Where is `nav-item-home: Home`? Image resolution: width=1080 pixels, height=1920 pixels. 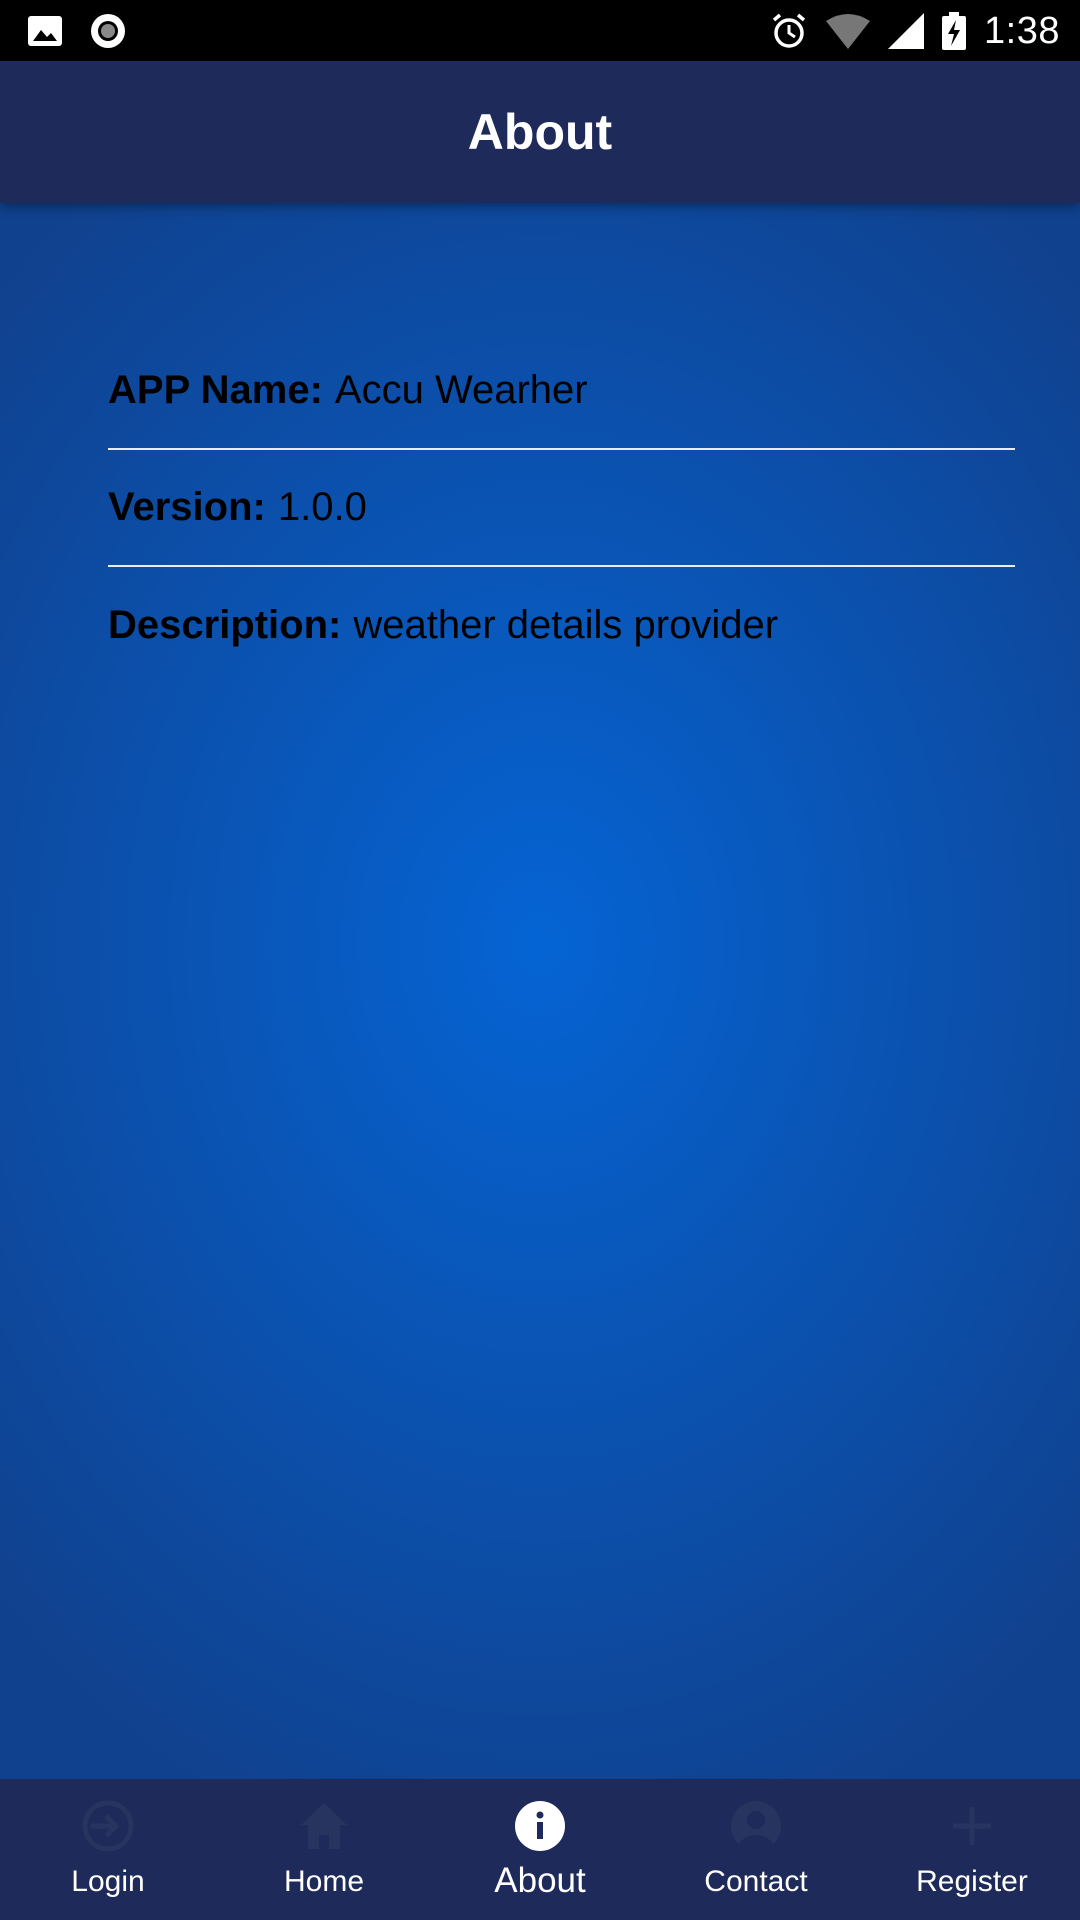 nav-item-home: Home is located at coordinates (324, 1849).